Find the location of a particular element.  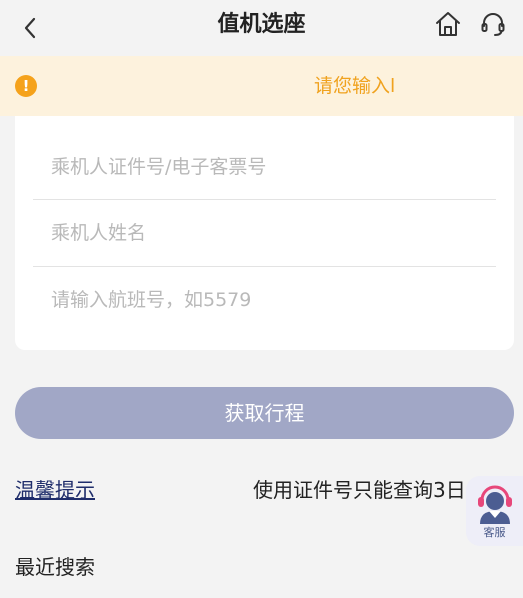

home-icon is located at coordinates (448, 24).